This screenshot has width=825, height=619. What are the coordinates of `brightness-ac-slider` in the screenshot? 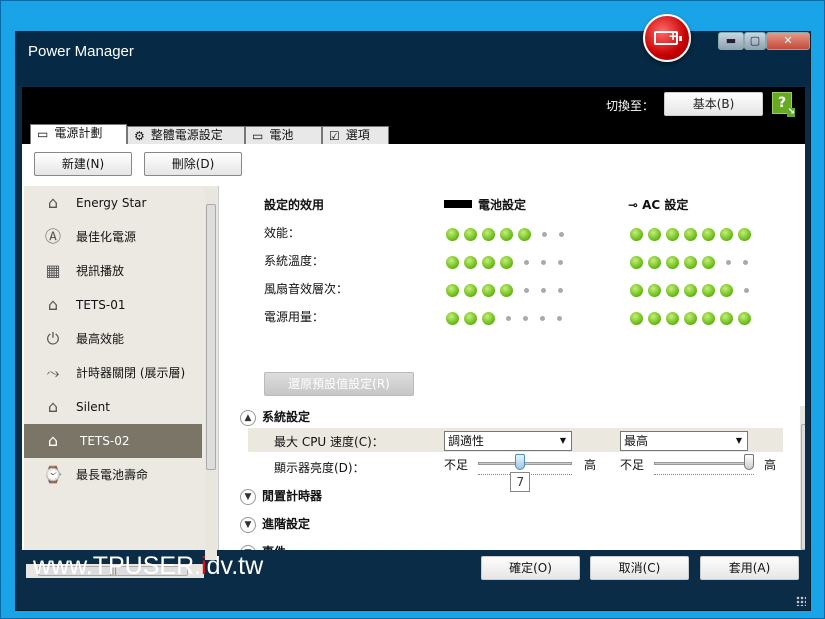 It's located at (749, 462).